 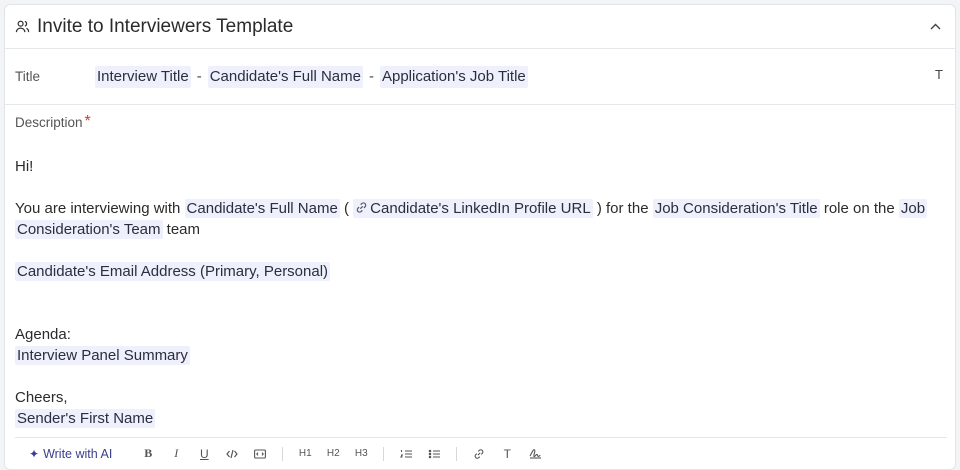 What do you see at coordinates (939, 74) in the screenshot?
I see `text-format-icon: T` at bounding box center [939, 74].